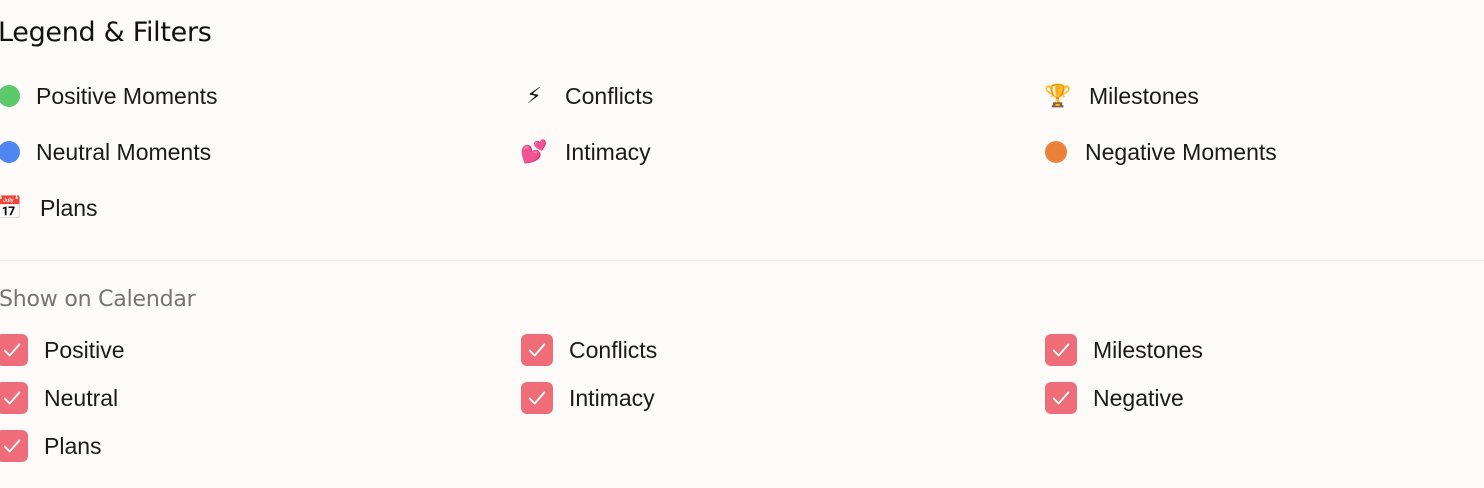 This screenshot has height=488, width=1484. Describe the element at coordinates (534, 95) in the screenshot. I see `lightning-icon: ⚡` at that location.